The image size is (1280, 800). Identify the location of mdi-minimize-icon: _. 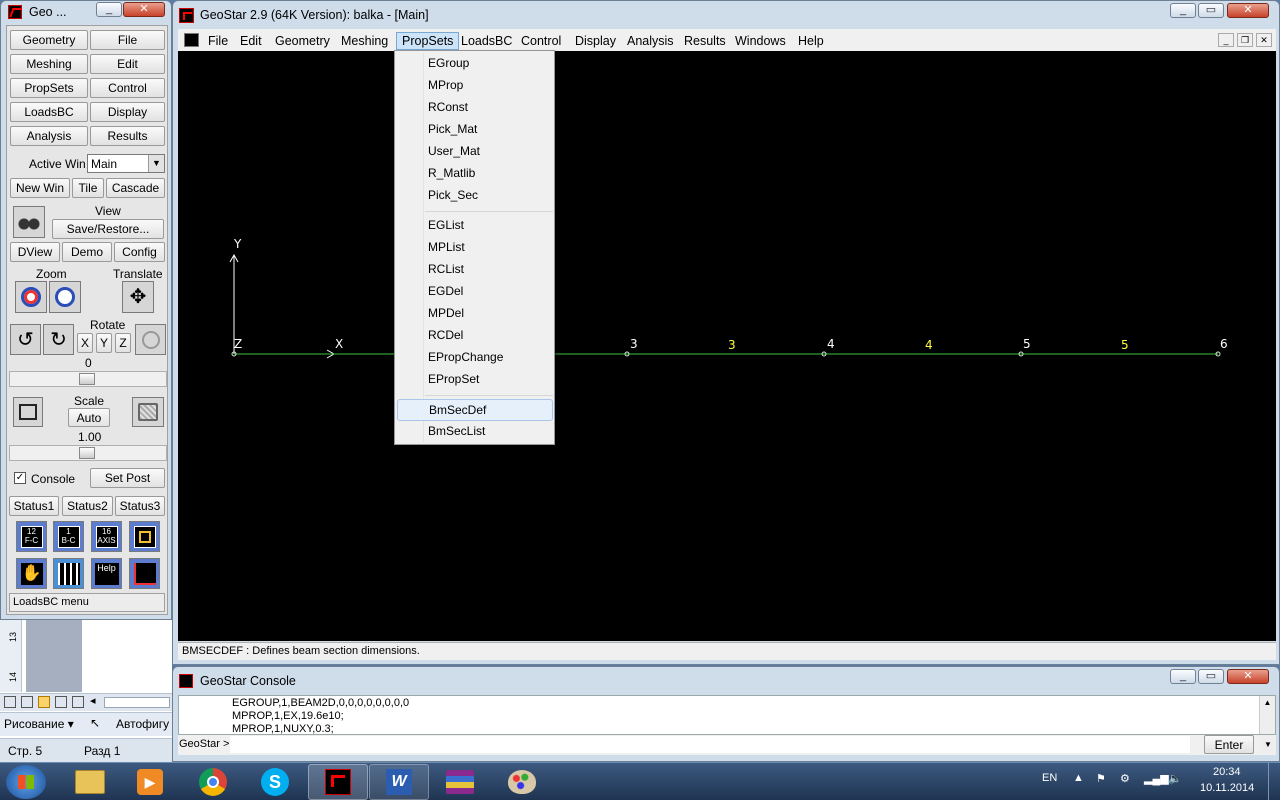
(1226, 40).